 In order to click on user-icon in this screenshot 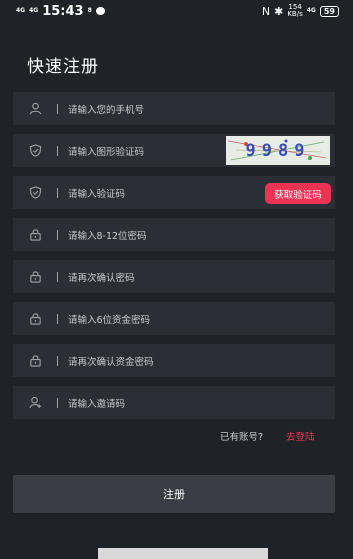, I will do `click(35, 109)`.